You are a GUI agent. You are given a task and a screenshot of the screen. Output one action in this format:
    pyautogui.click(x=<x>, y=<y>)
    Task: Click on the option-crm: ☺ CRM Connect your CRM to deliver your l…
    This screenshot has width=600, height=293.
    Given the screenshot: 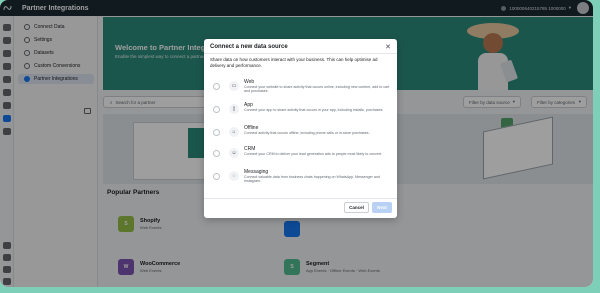 What is the action you would take?
    pyautogui.click(x=301, y=156)
    